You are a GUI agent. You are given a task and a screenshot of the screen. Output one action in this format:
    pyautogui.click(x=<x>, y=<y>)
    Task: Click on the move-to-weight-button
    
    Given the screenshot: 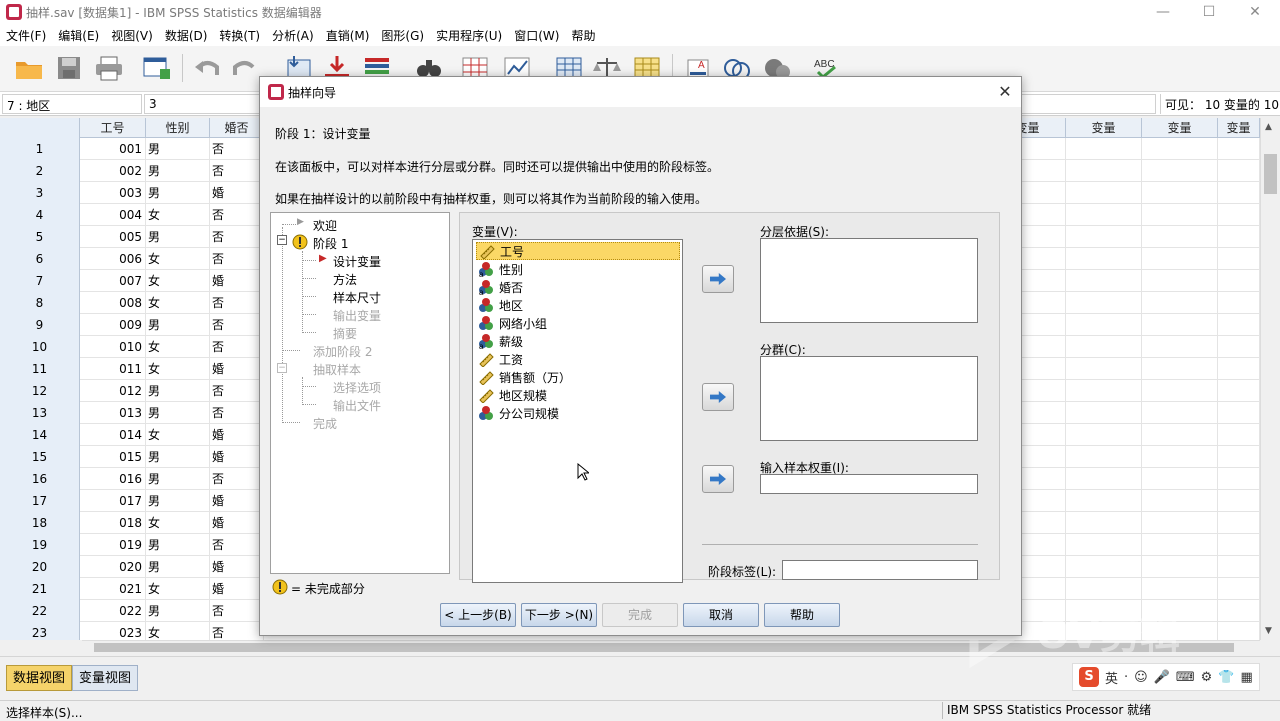 What is the action you would take?
    pyautogui.click(x=718, y=479)
    